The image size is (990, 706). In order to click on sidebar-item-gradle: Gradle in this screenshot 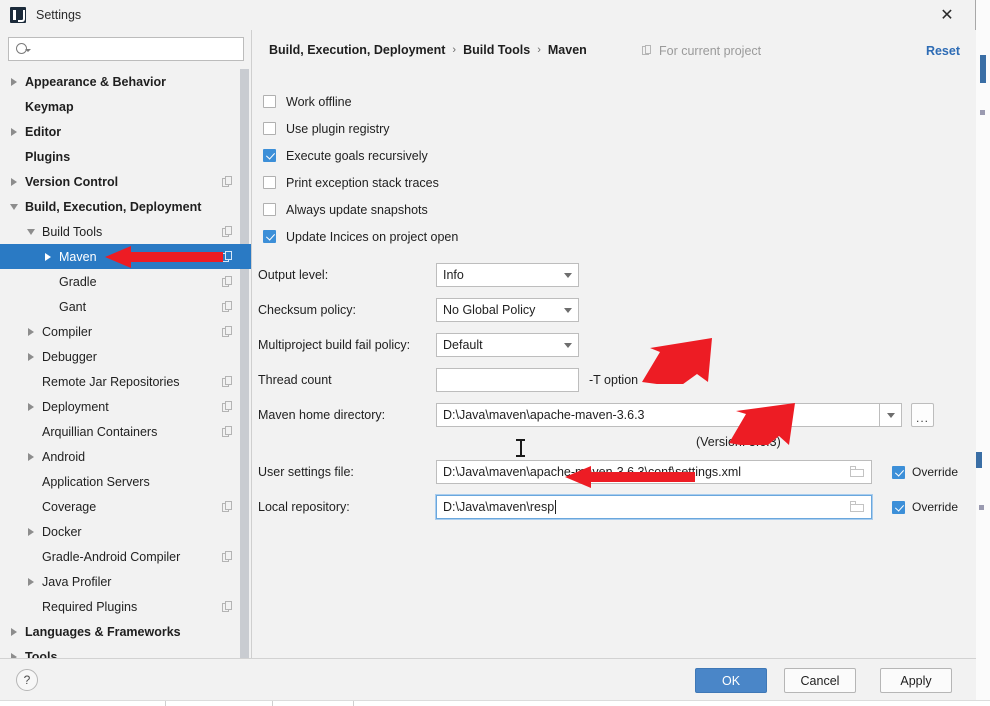, I will do `click(126, 281)`.